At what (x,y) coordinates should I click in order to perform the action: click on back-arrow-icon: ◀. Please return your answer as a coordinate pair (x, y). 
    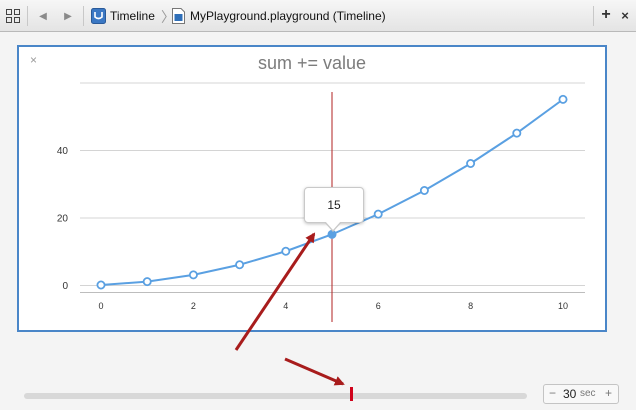
    Looking at the image, I should click on (43, 16).